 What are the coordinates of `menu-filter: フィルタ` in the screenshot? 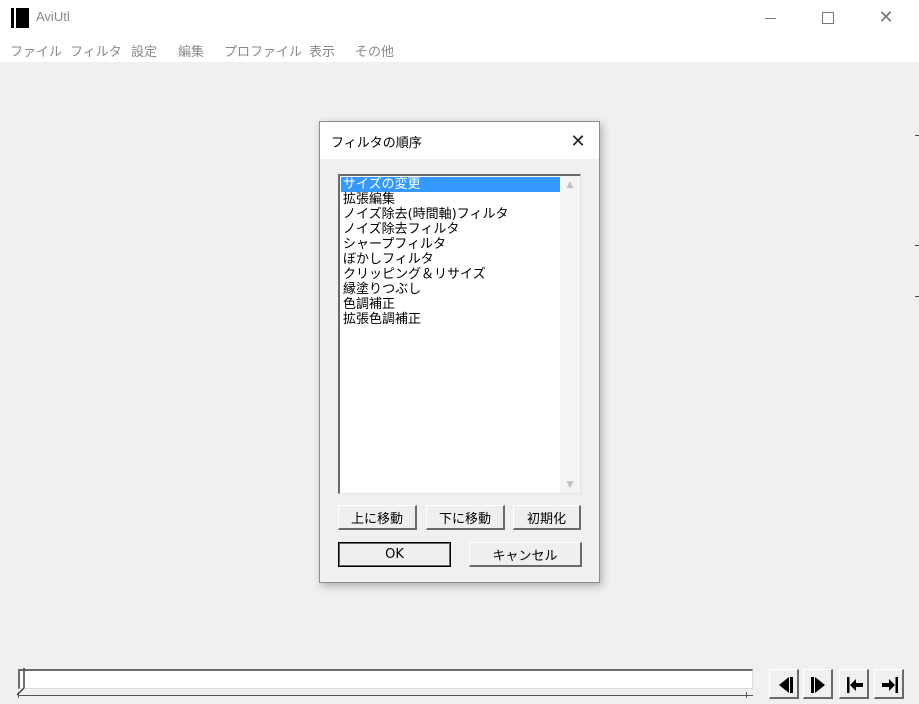 It's located at (96, 50).